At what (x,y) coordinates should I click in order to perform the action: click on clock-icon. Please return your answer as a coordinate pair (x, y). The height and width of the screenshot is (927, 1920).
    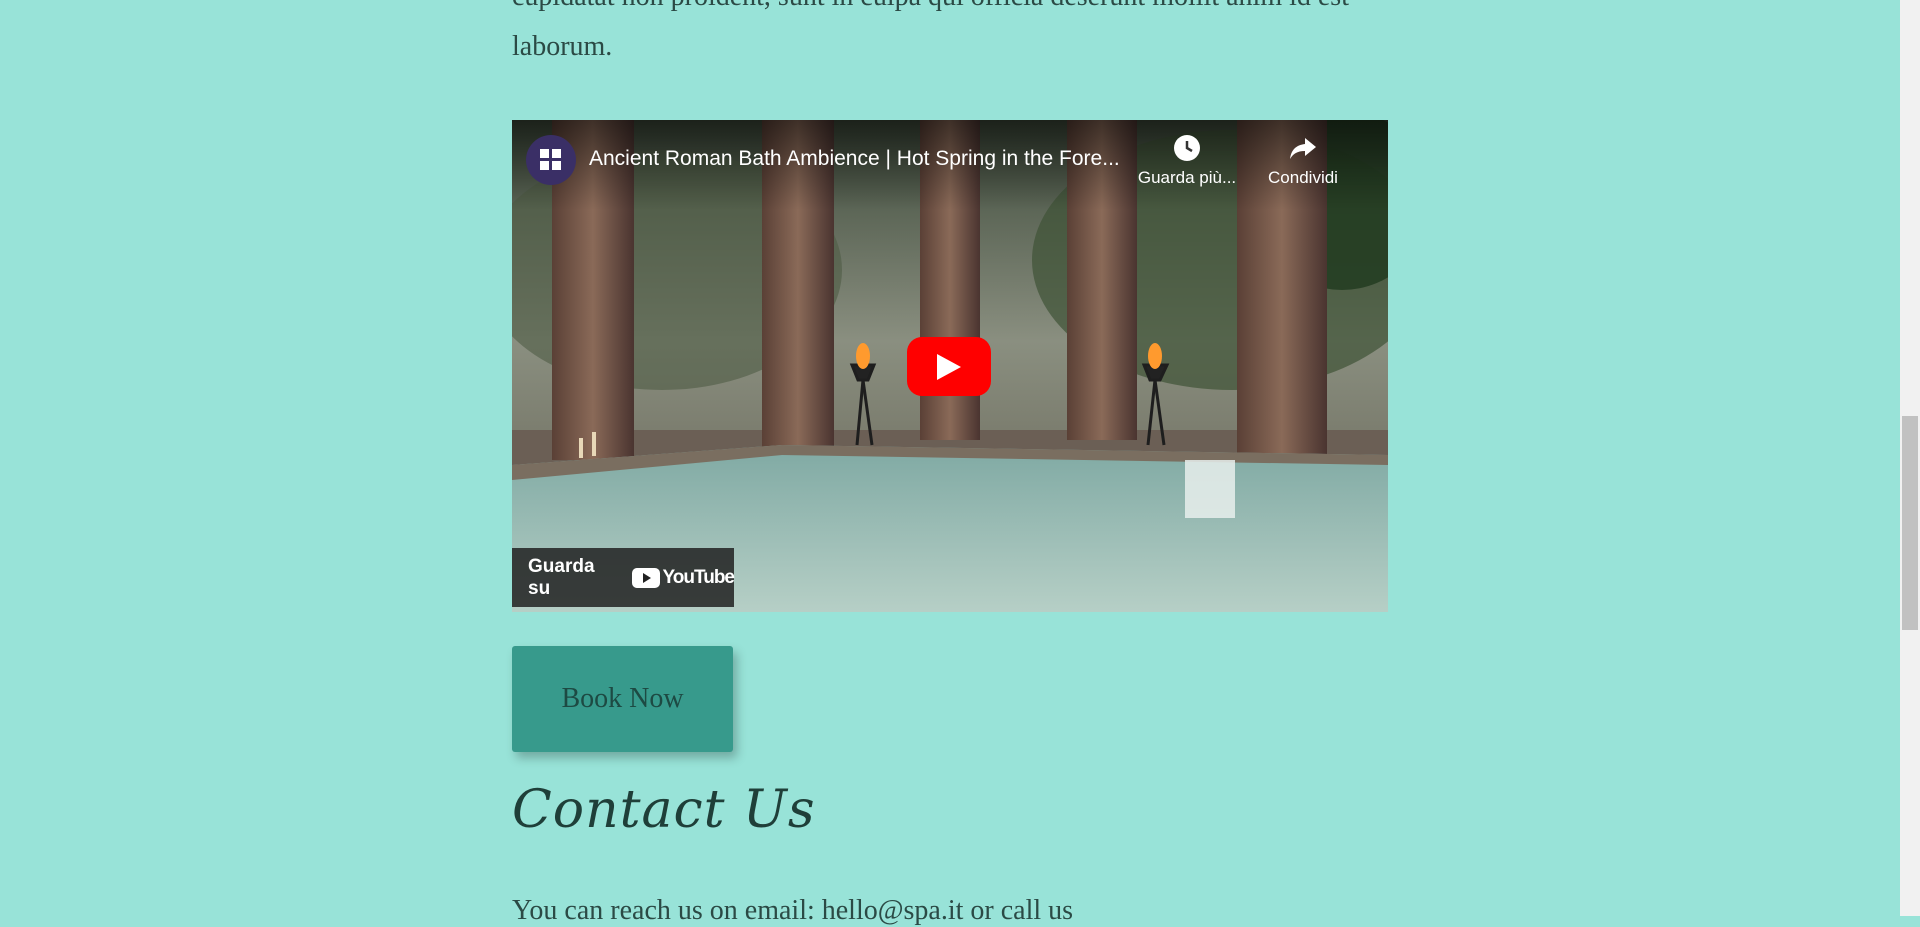
    Looking at the image, I should click on (1187, 151).